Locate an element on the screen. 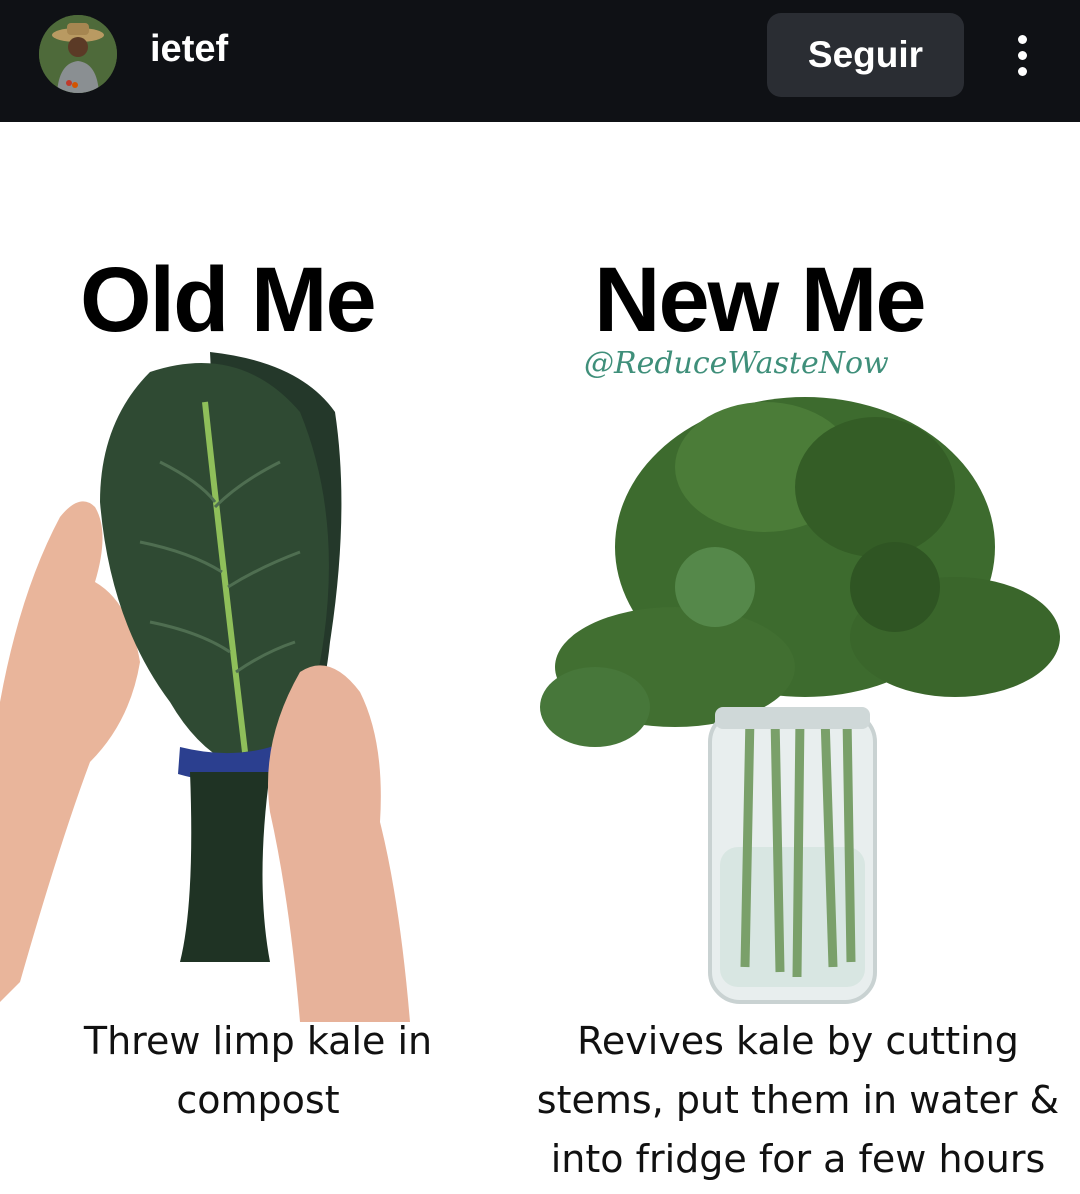  follow-button: Seguir is located at coordinates (865, 55).